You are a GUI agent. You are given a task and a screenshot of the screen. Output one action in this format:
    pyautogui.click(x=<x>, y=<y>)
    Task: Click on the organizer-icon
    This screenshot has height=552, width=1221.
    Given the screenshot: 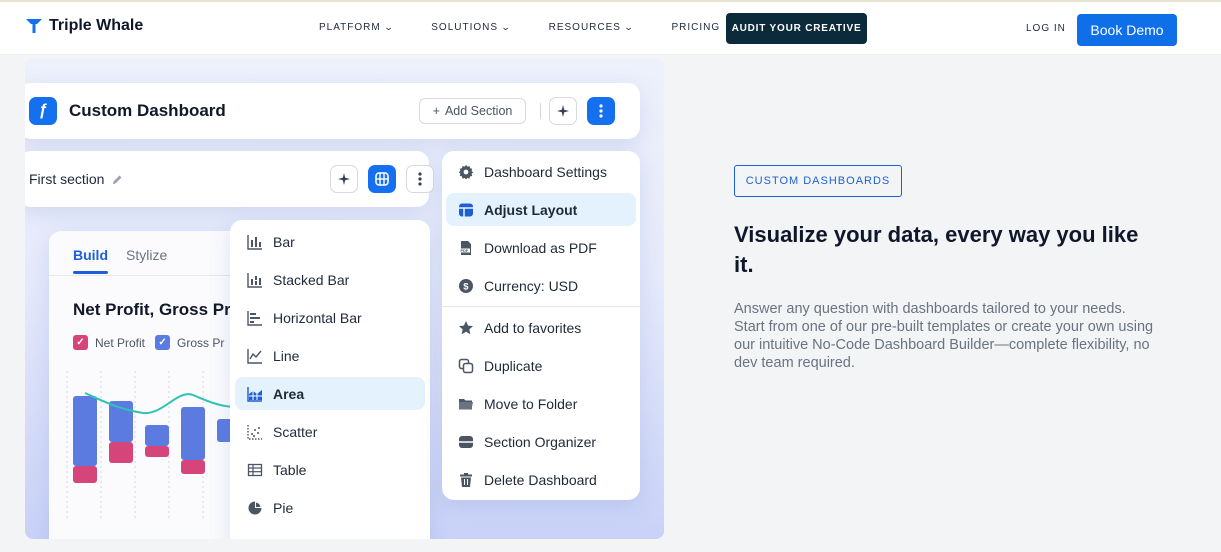 What is the action you would take?
    pyautogui.click(x=466, y=442)
    